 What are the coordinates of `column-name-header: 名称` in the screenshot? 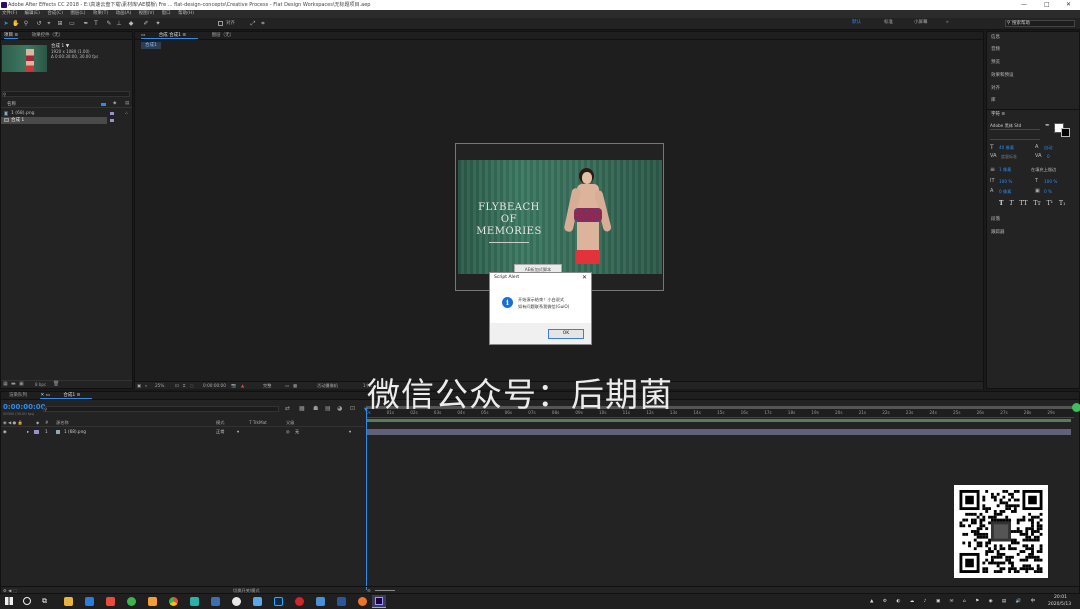 It's located at (11, 104).